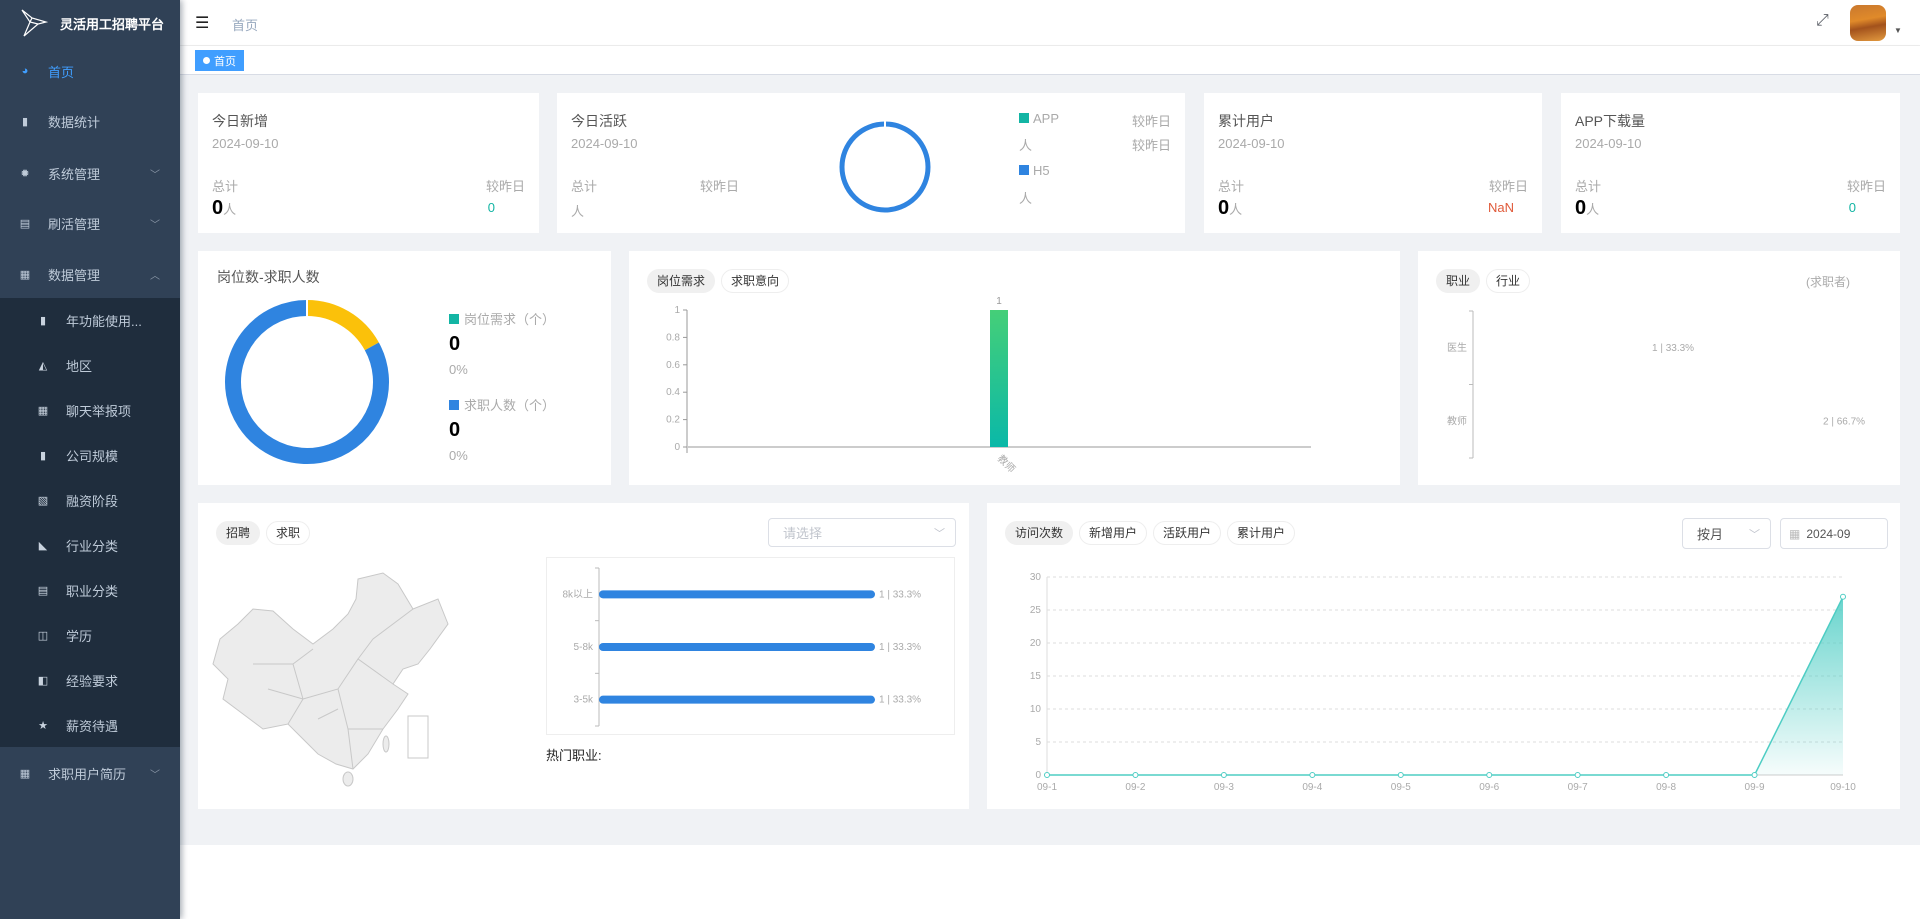 The width and height of the screenshot is (1920, 919). Describe the element at coordinates (1457, 347) in the screenshot. I see `y-tick-label: 医生` at that location.